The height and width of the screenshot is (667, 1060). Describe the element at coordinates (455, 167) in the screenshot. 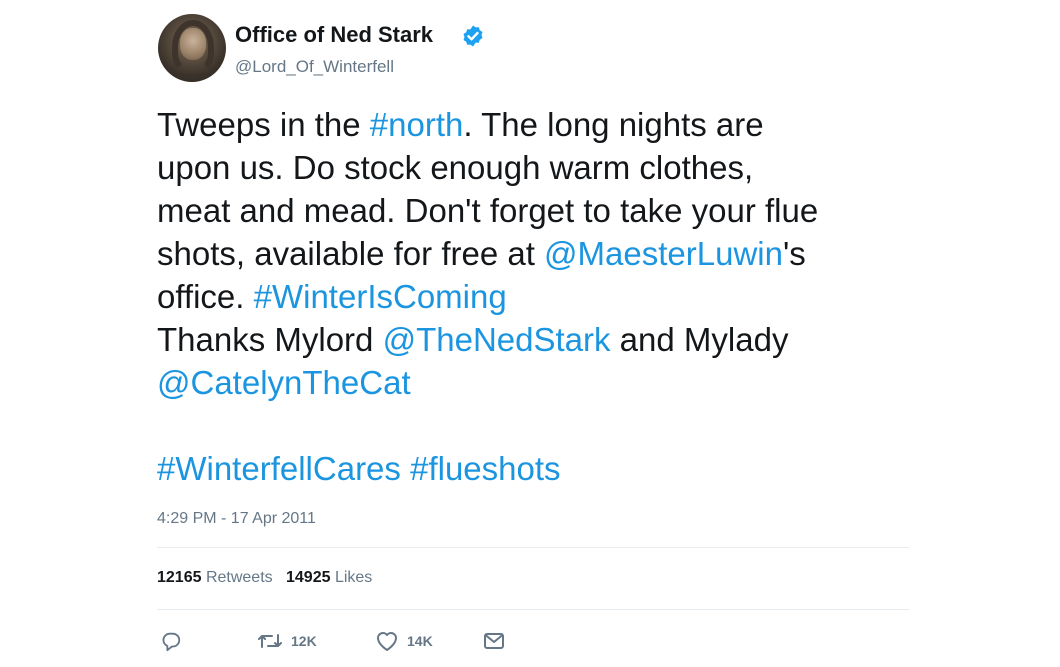

I see `tweet-text-segment: upon us. Do stock enough warm clothes,` at that location.